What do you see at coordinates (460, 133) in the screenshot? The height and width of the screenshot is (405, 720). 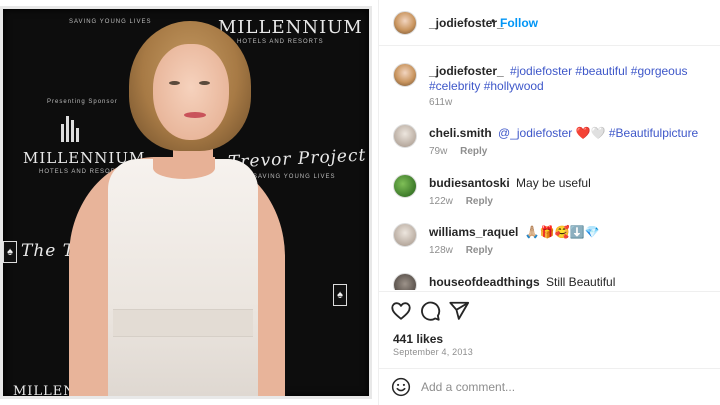 I see `comment-username: cheli.smith` at bounding box center [460, 133].